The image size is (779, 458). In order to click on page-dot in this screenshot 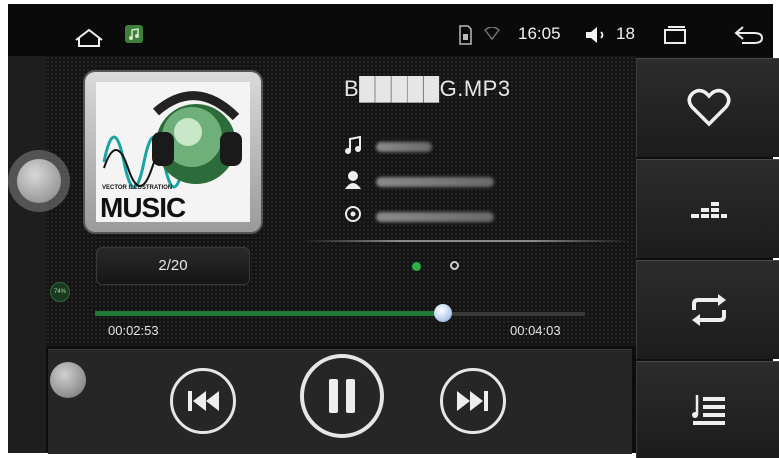, I will do `click(454, 265)`.